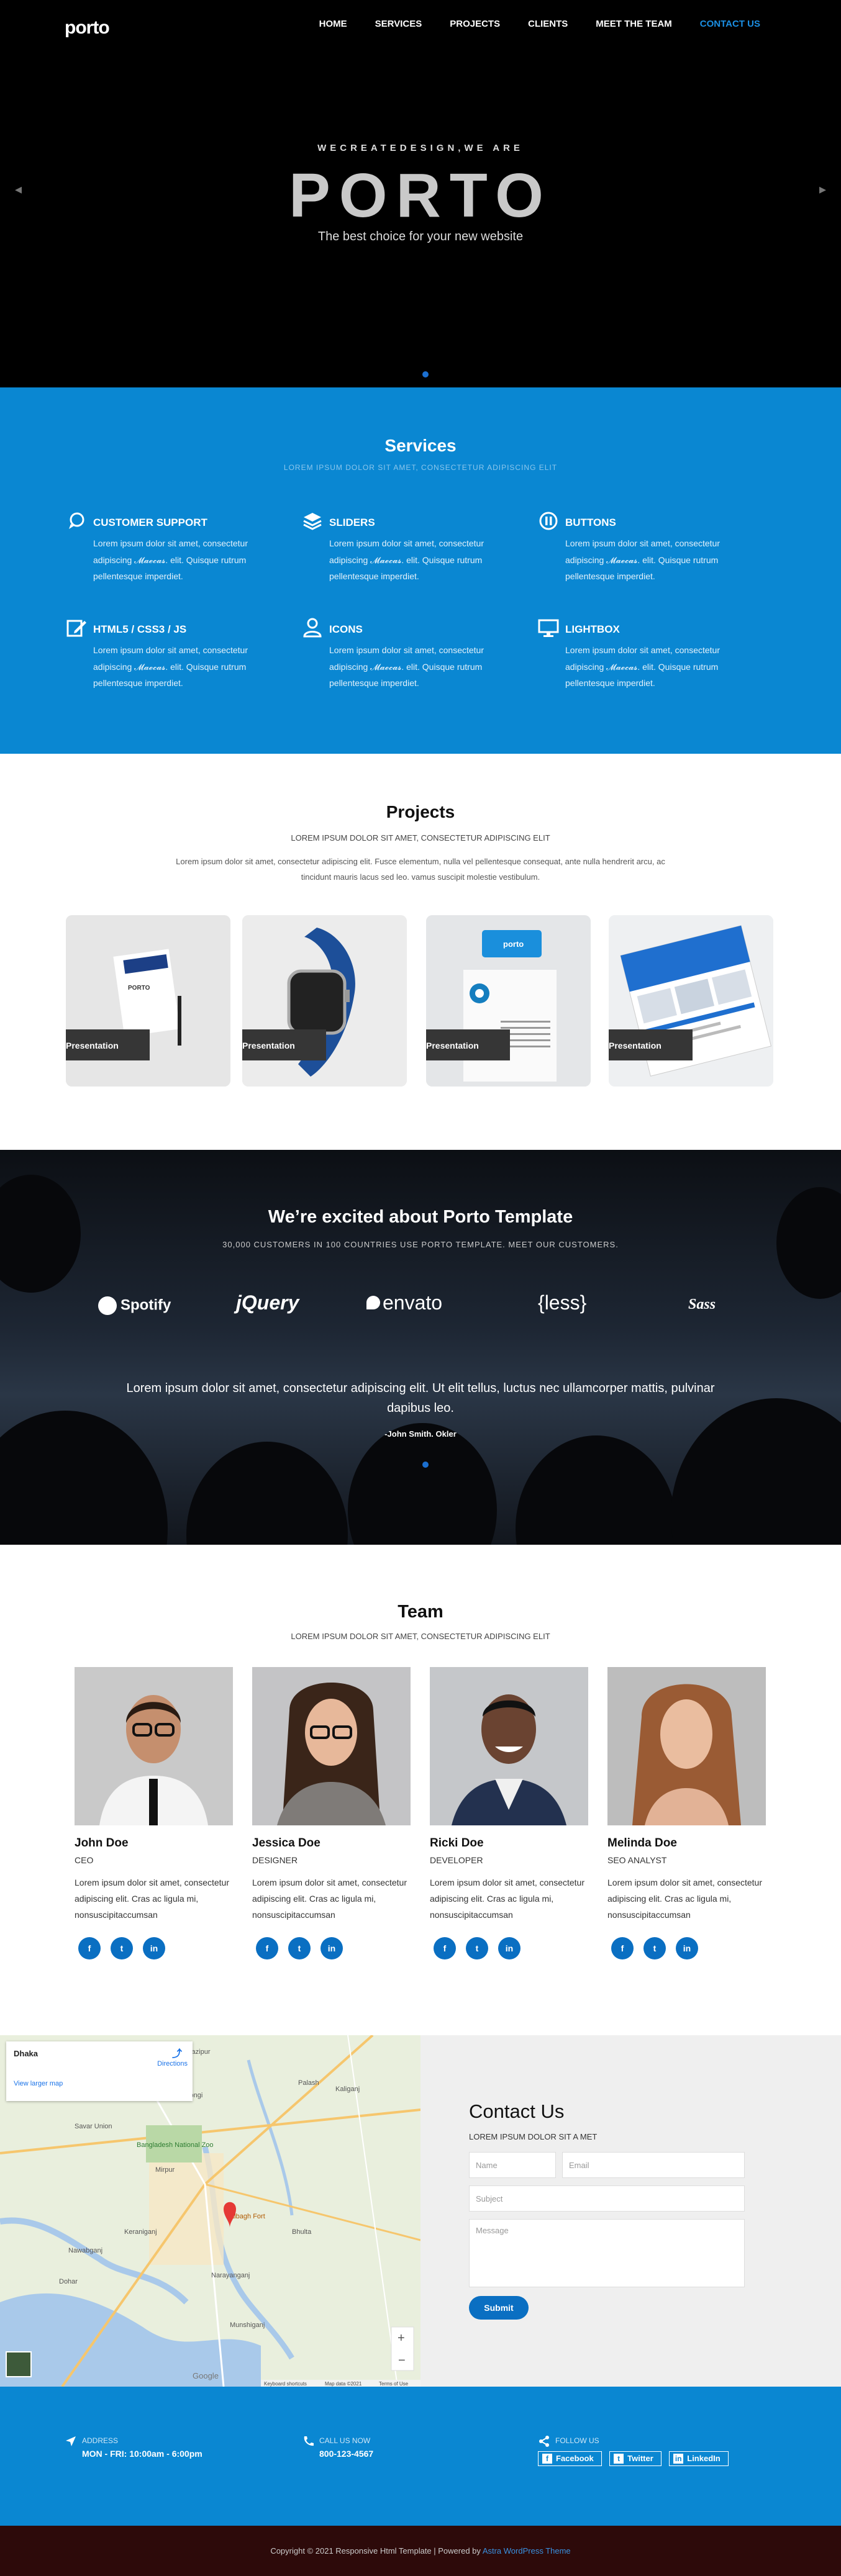 The height and width of the screenshot is (2576, 841). I want to click on team-title: Team, so click(420, 1612).